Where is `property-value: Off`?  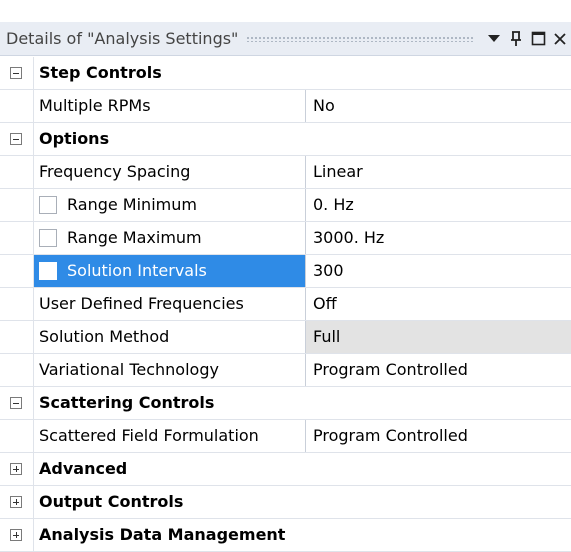 property-value: Off is located at coordinates (438, 304).